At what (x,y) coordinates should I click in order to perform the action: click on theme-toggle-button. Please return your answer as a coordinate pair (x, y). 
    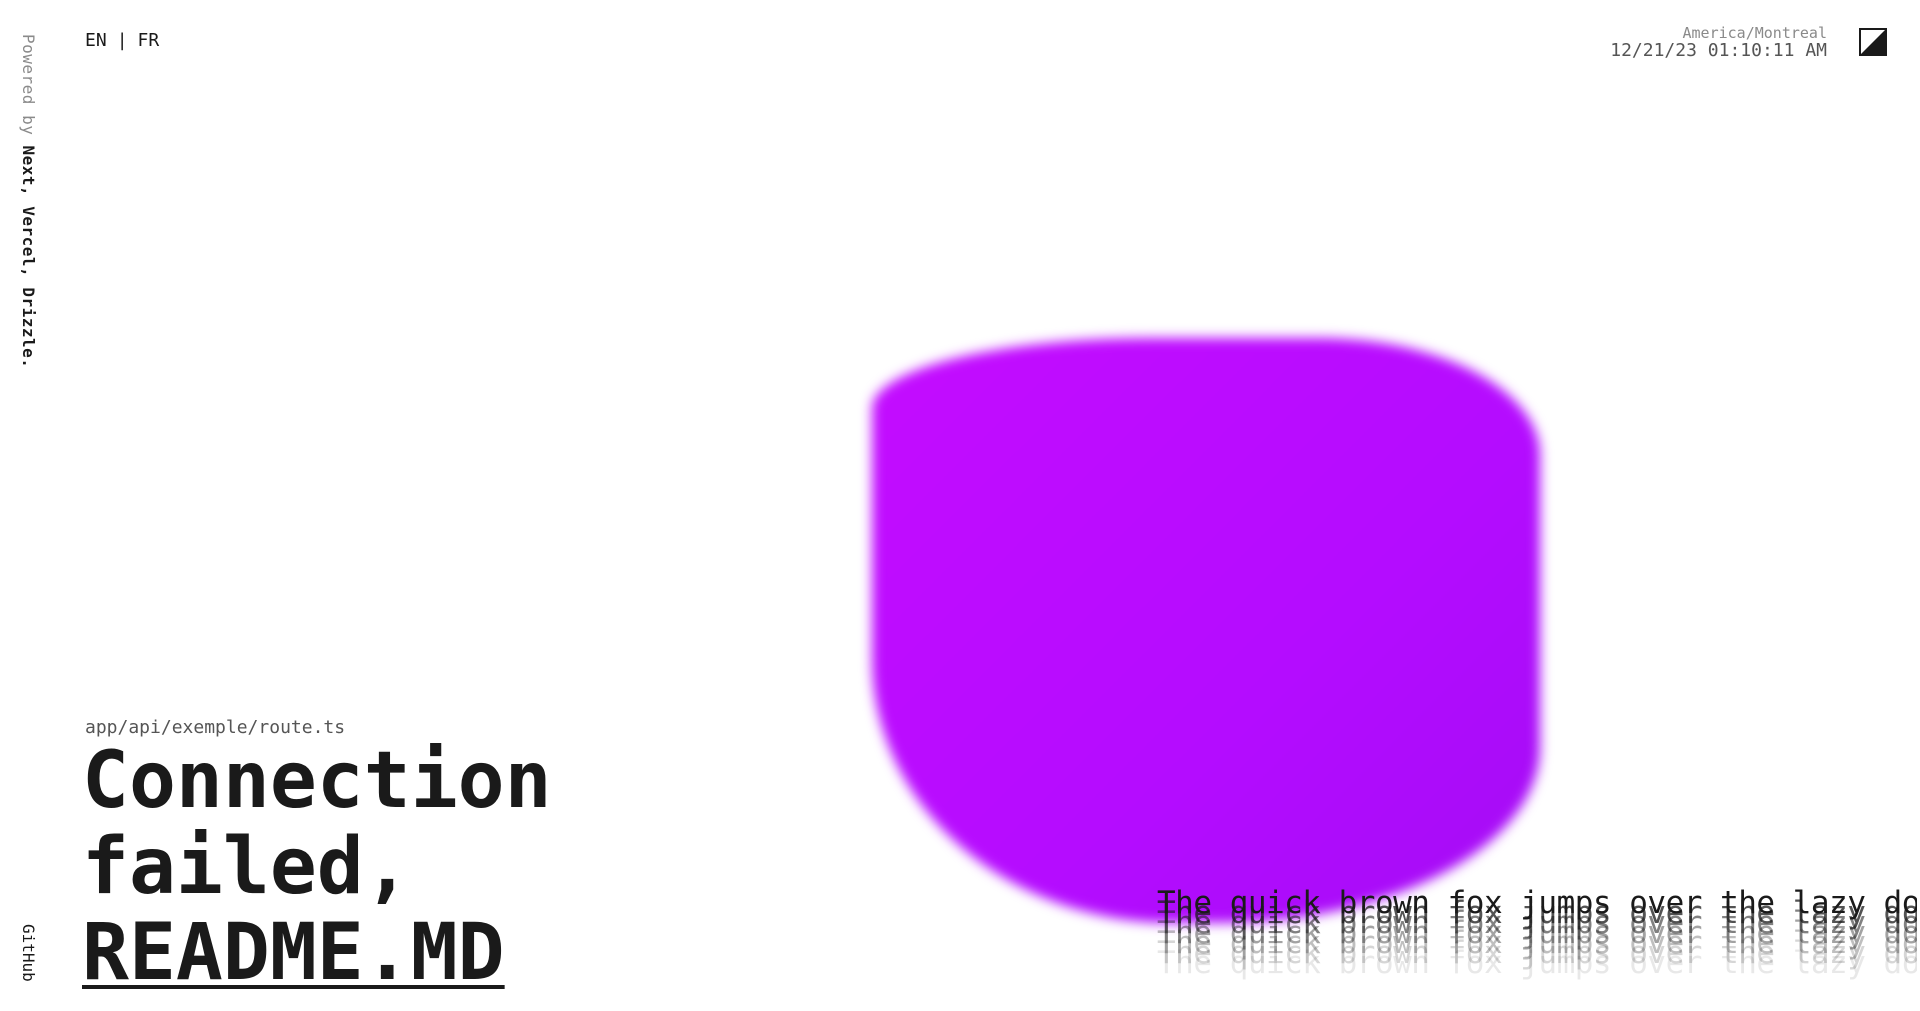
    Looking at the image, I should click on (1873, 42).